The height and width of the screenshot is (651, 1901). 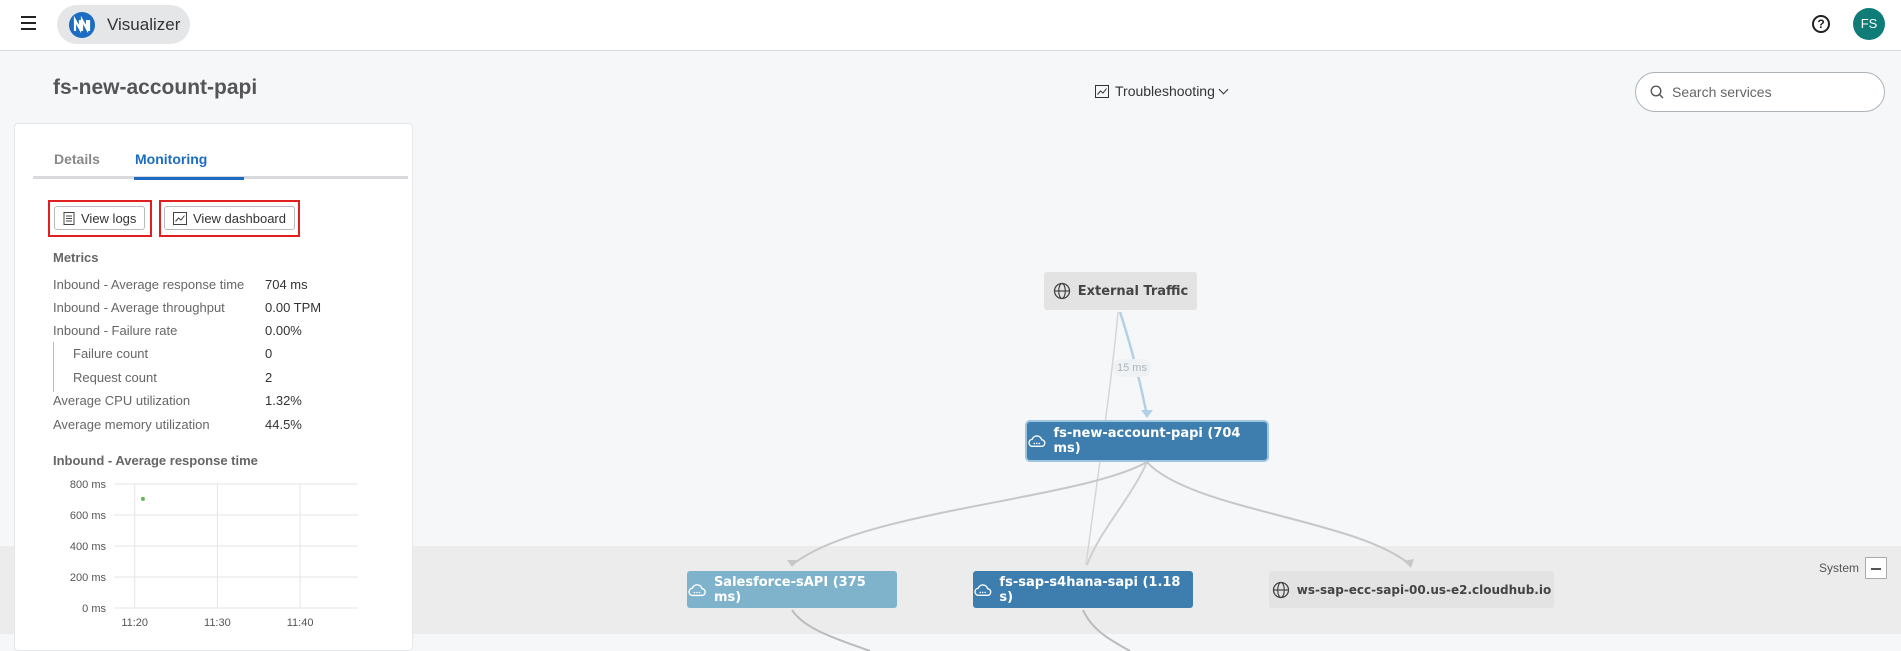 I want to click on chart-heading: Inbound - Average response time, so click(x=155, y=460).